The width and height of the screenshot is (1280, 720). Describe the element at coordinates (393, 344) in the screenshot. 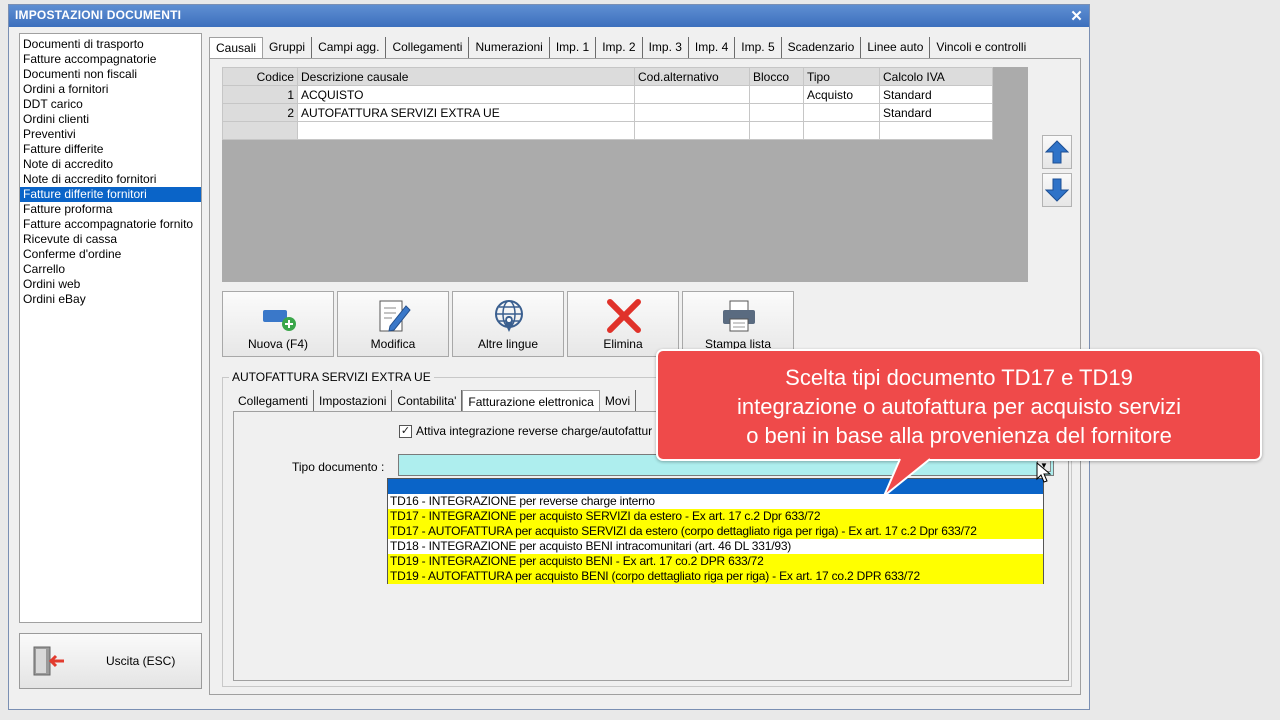

I see `edit-button-label: Modifica` at that location.